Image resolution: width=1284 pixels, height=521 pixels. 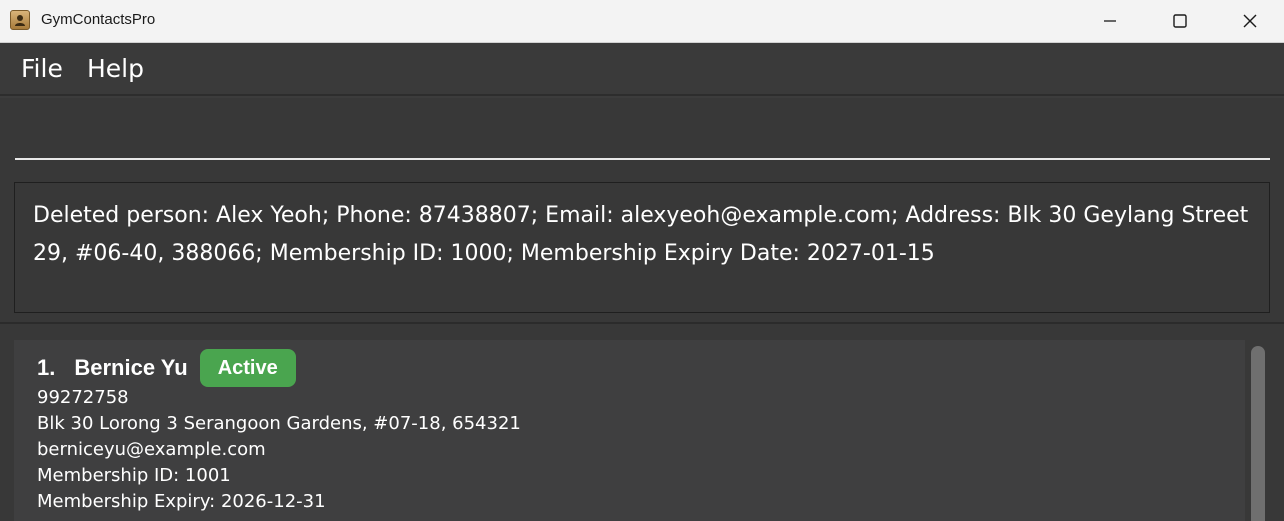 I want to click on minimize-button, so click(x=1110, y=21).